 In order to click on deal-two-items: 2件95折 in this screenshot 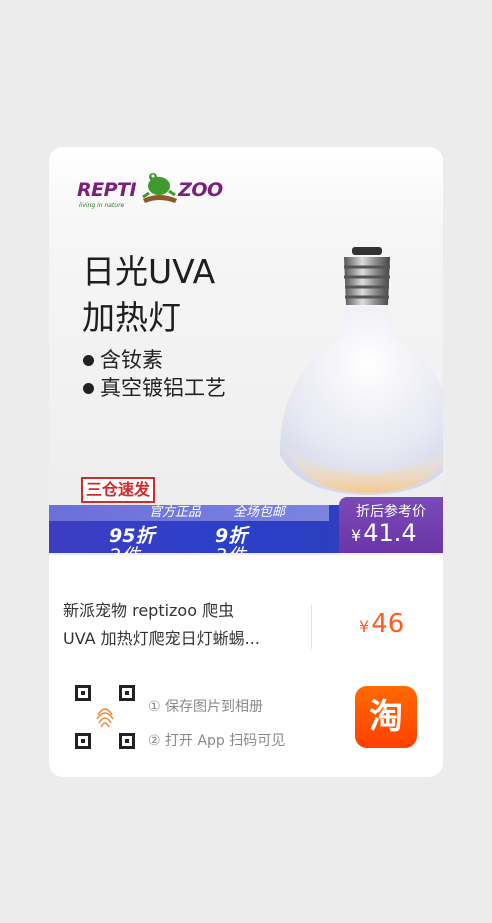, I will do `click(132, 540)`.